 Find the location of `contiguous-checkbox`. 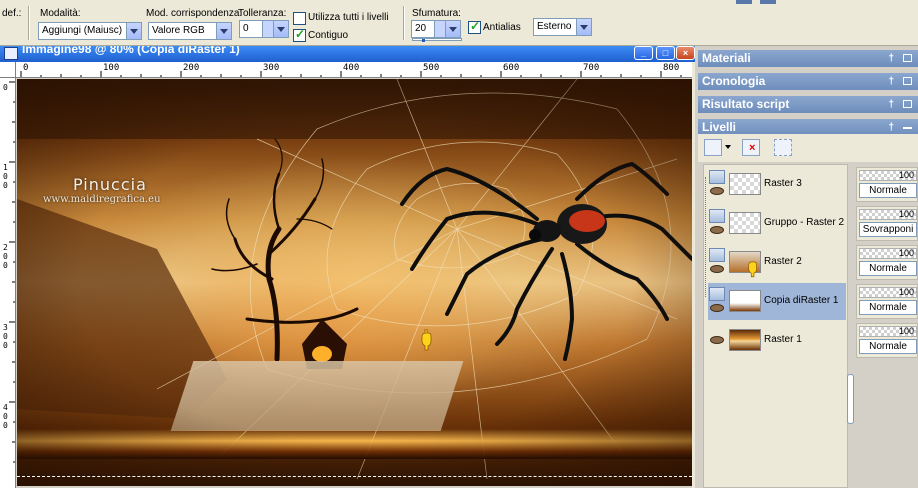

contiguous-checkbox is located at coordinates (299, 34).